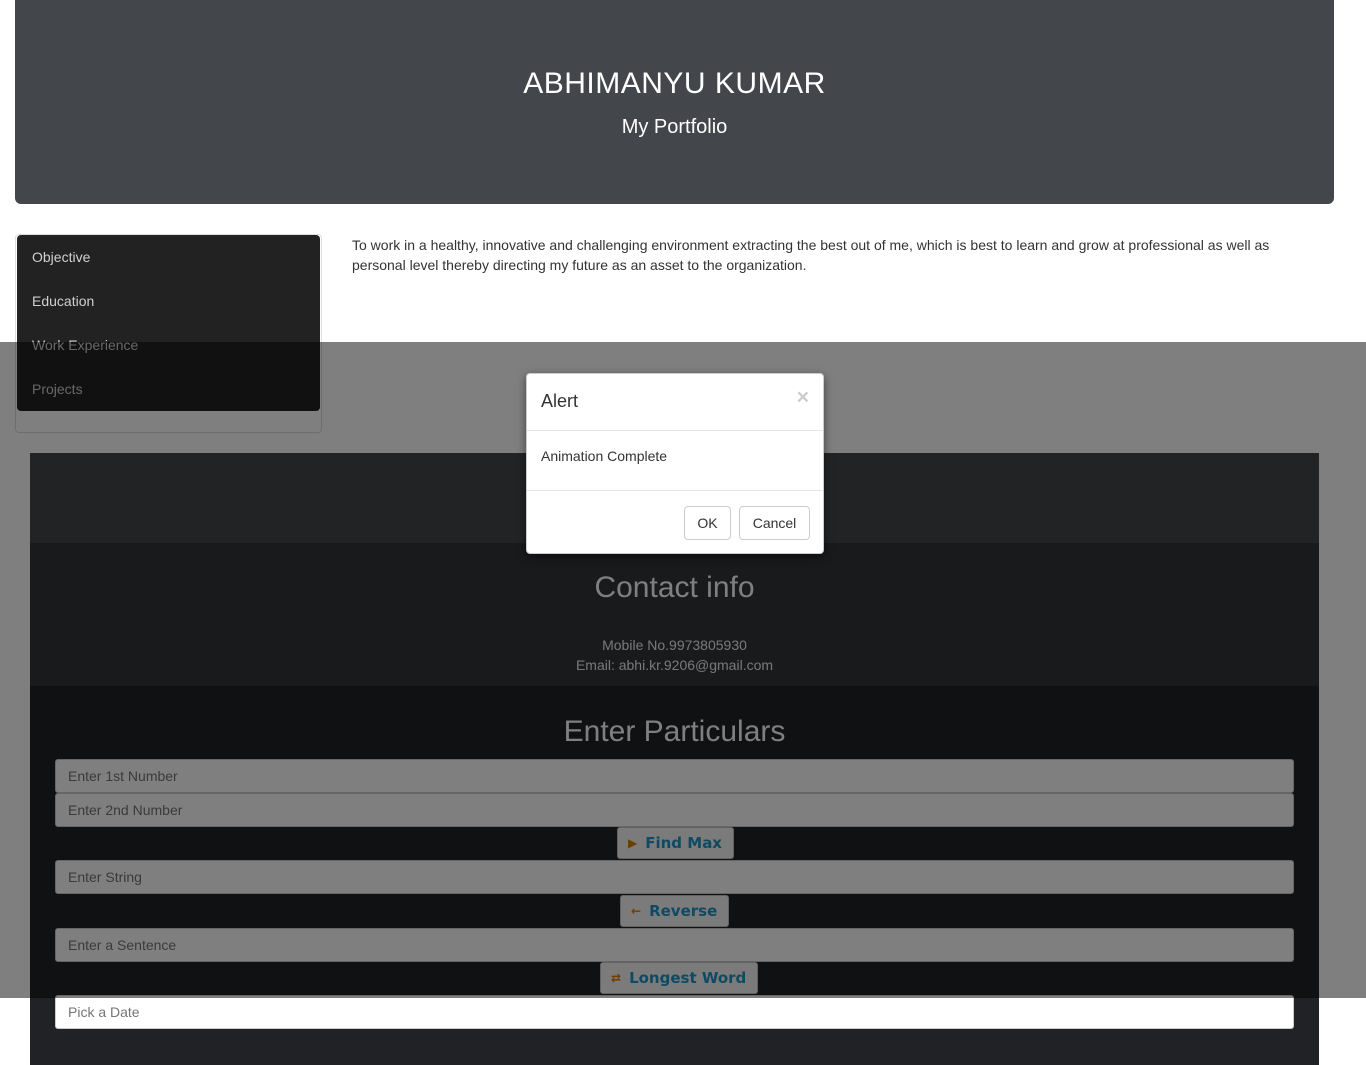 Image resolution: width=1366 pixels, height=1065 pixels. What do you see at coordinates (774, 523) in the screenshot?
I see `cancel-button: Cancel` at bounding box center [774, 523].